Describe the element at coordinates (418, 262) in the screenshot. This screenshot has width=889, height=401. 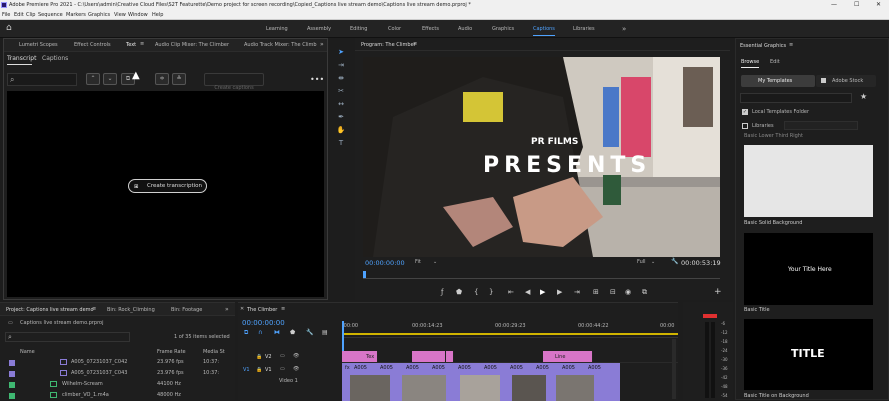
I see `fit-select: Fit` at that location.